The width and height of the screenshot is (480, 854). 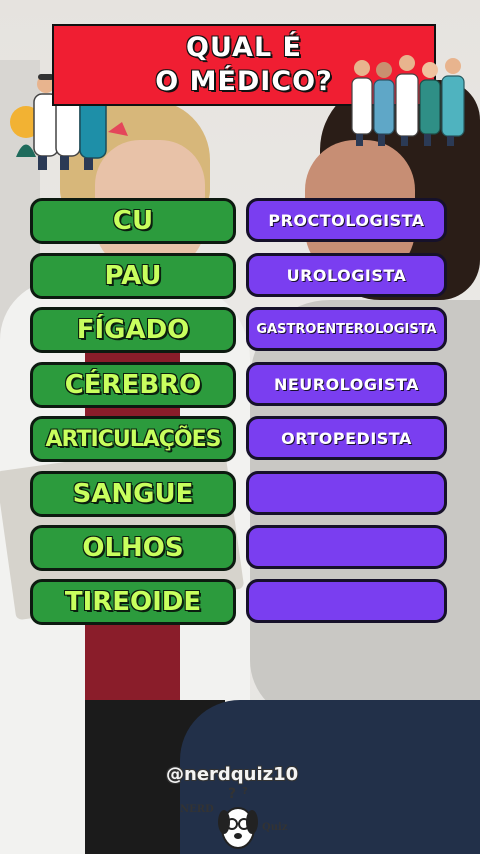 I want to click on organ-label: TIREOIDE, so click(x=133, y=602).